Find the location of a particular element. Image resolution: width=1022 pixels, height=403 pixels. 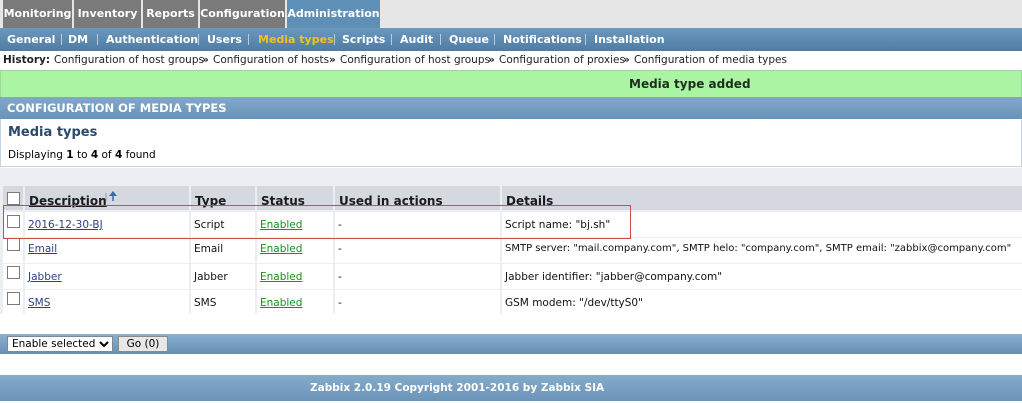

type-cell: Email is located at coordinates (223, 250).